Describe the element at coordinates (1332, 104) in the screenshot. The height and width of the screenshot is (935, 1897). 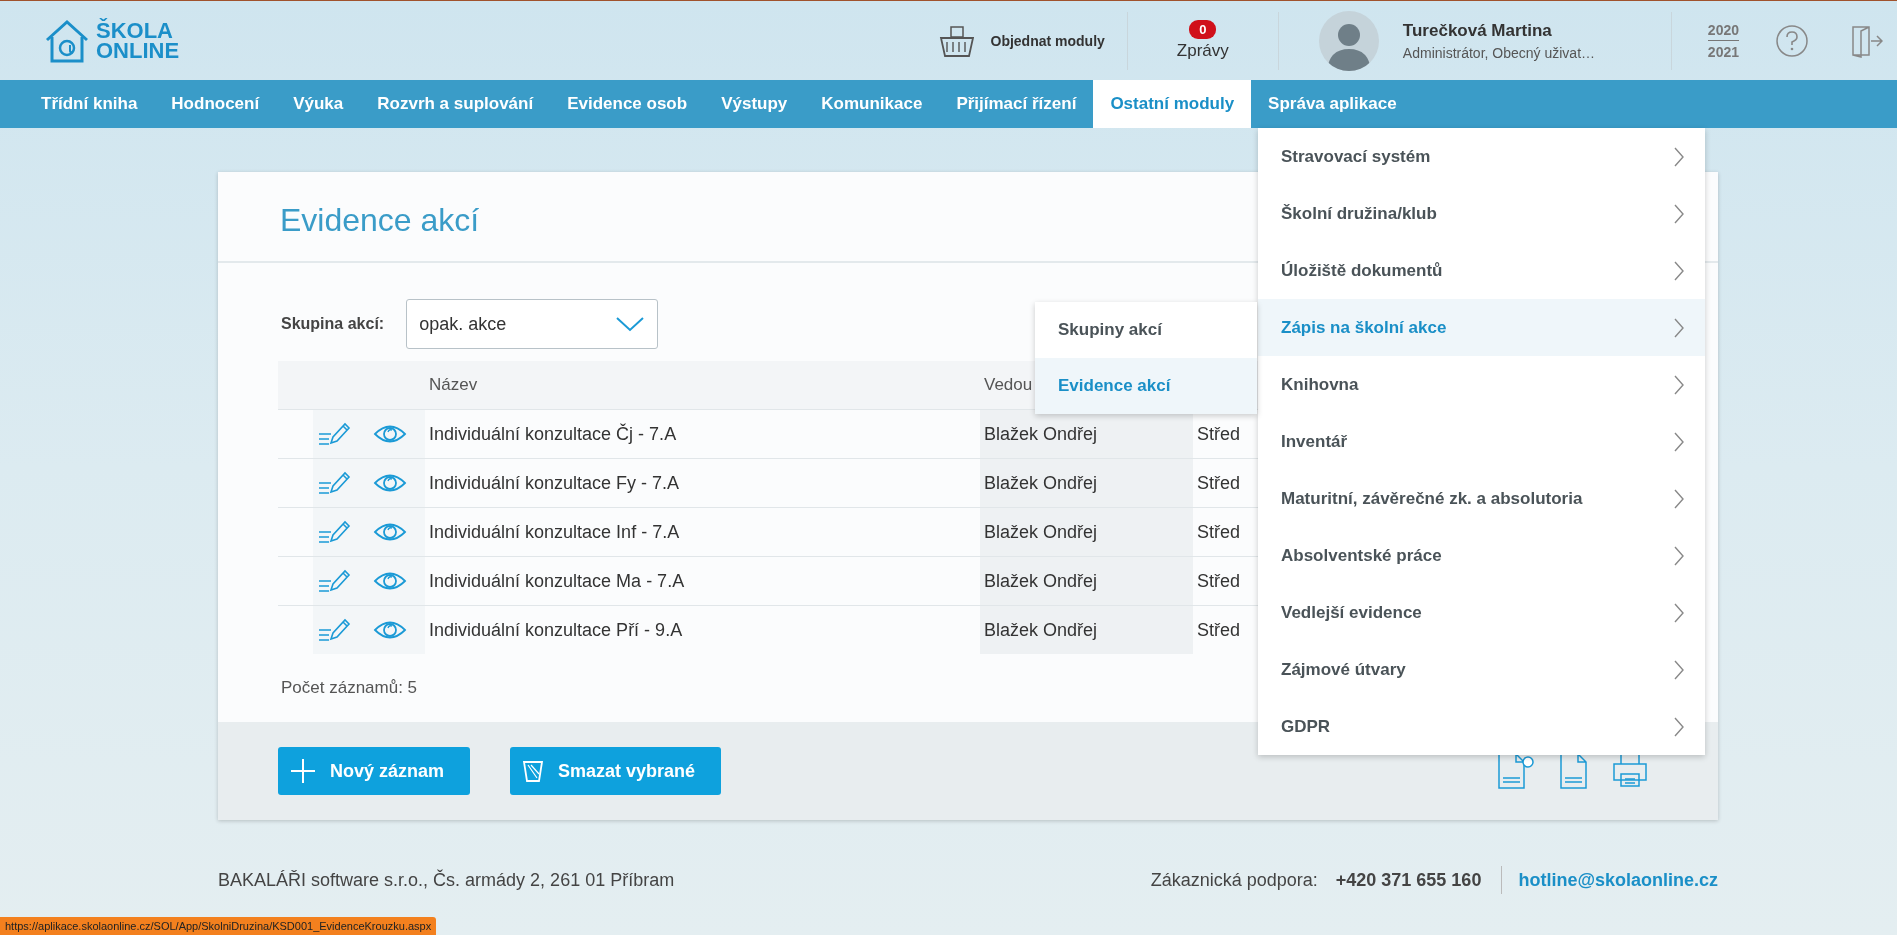
I see `nav-tab: Správa aplikace` at that location.